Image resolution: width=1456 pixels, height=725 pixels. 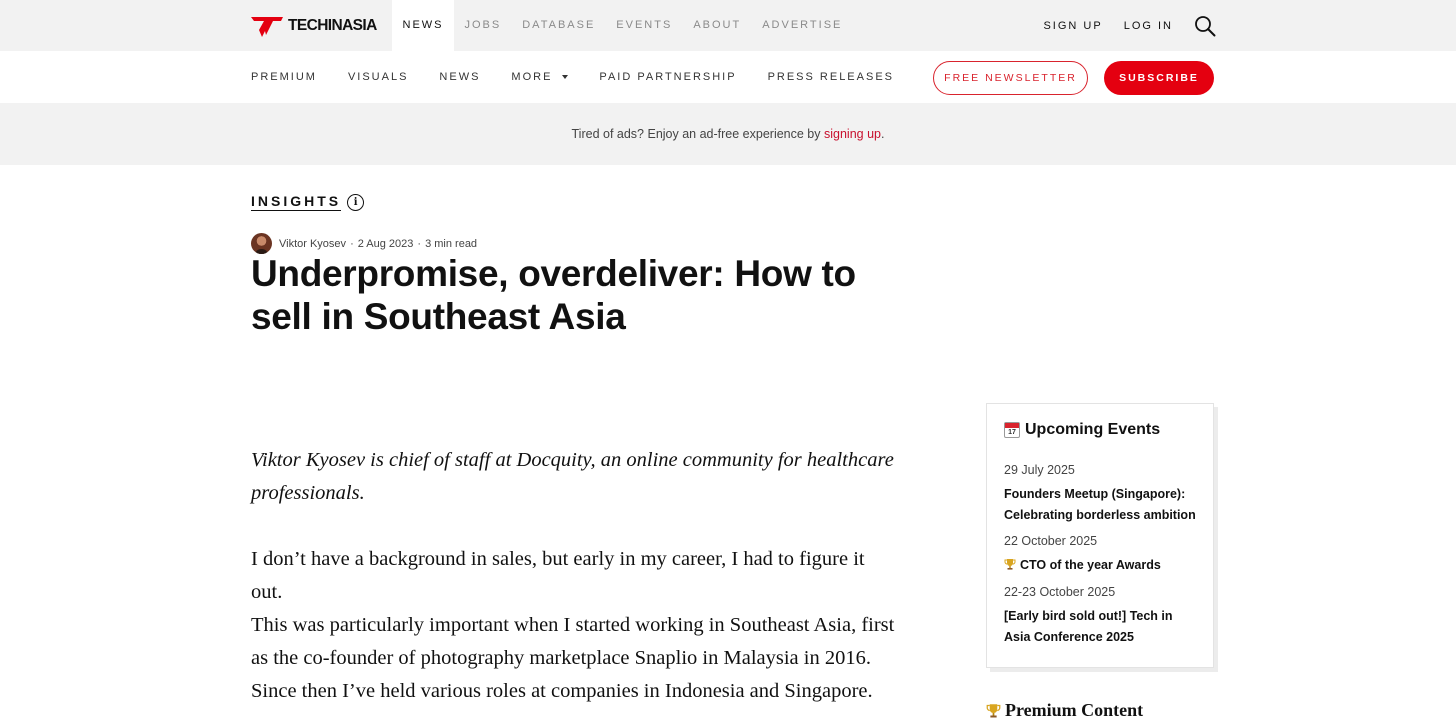 I want to click on author-avatar, so click(x=261, y=243).